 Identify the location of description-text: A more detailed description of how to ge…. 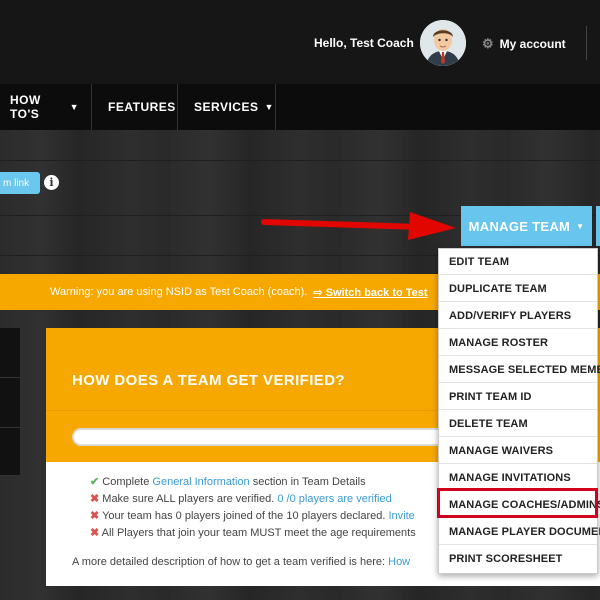
(230, 562).